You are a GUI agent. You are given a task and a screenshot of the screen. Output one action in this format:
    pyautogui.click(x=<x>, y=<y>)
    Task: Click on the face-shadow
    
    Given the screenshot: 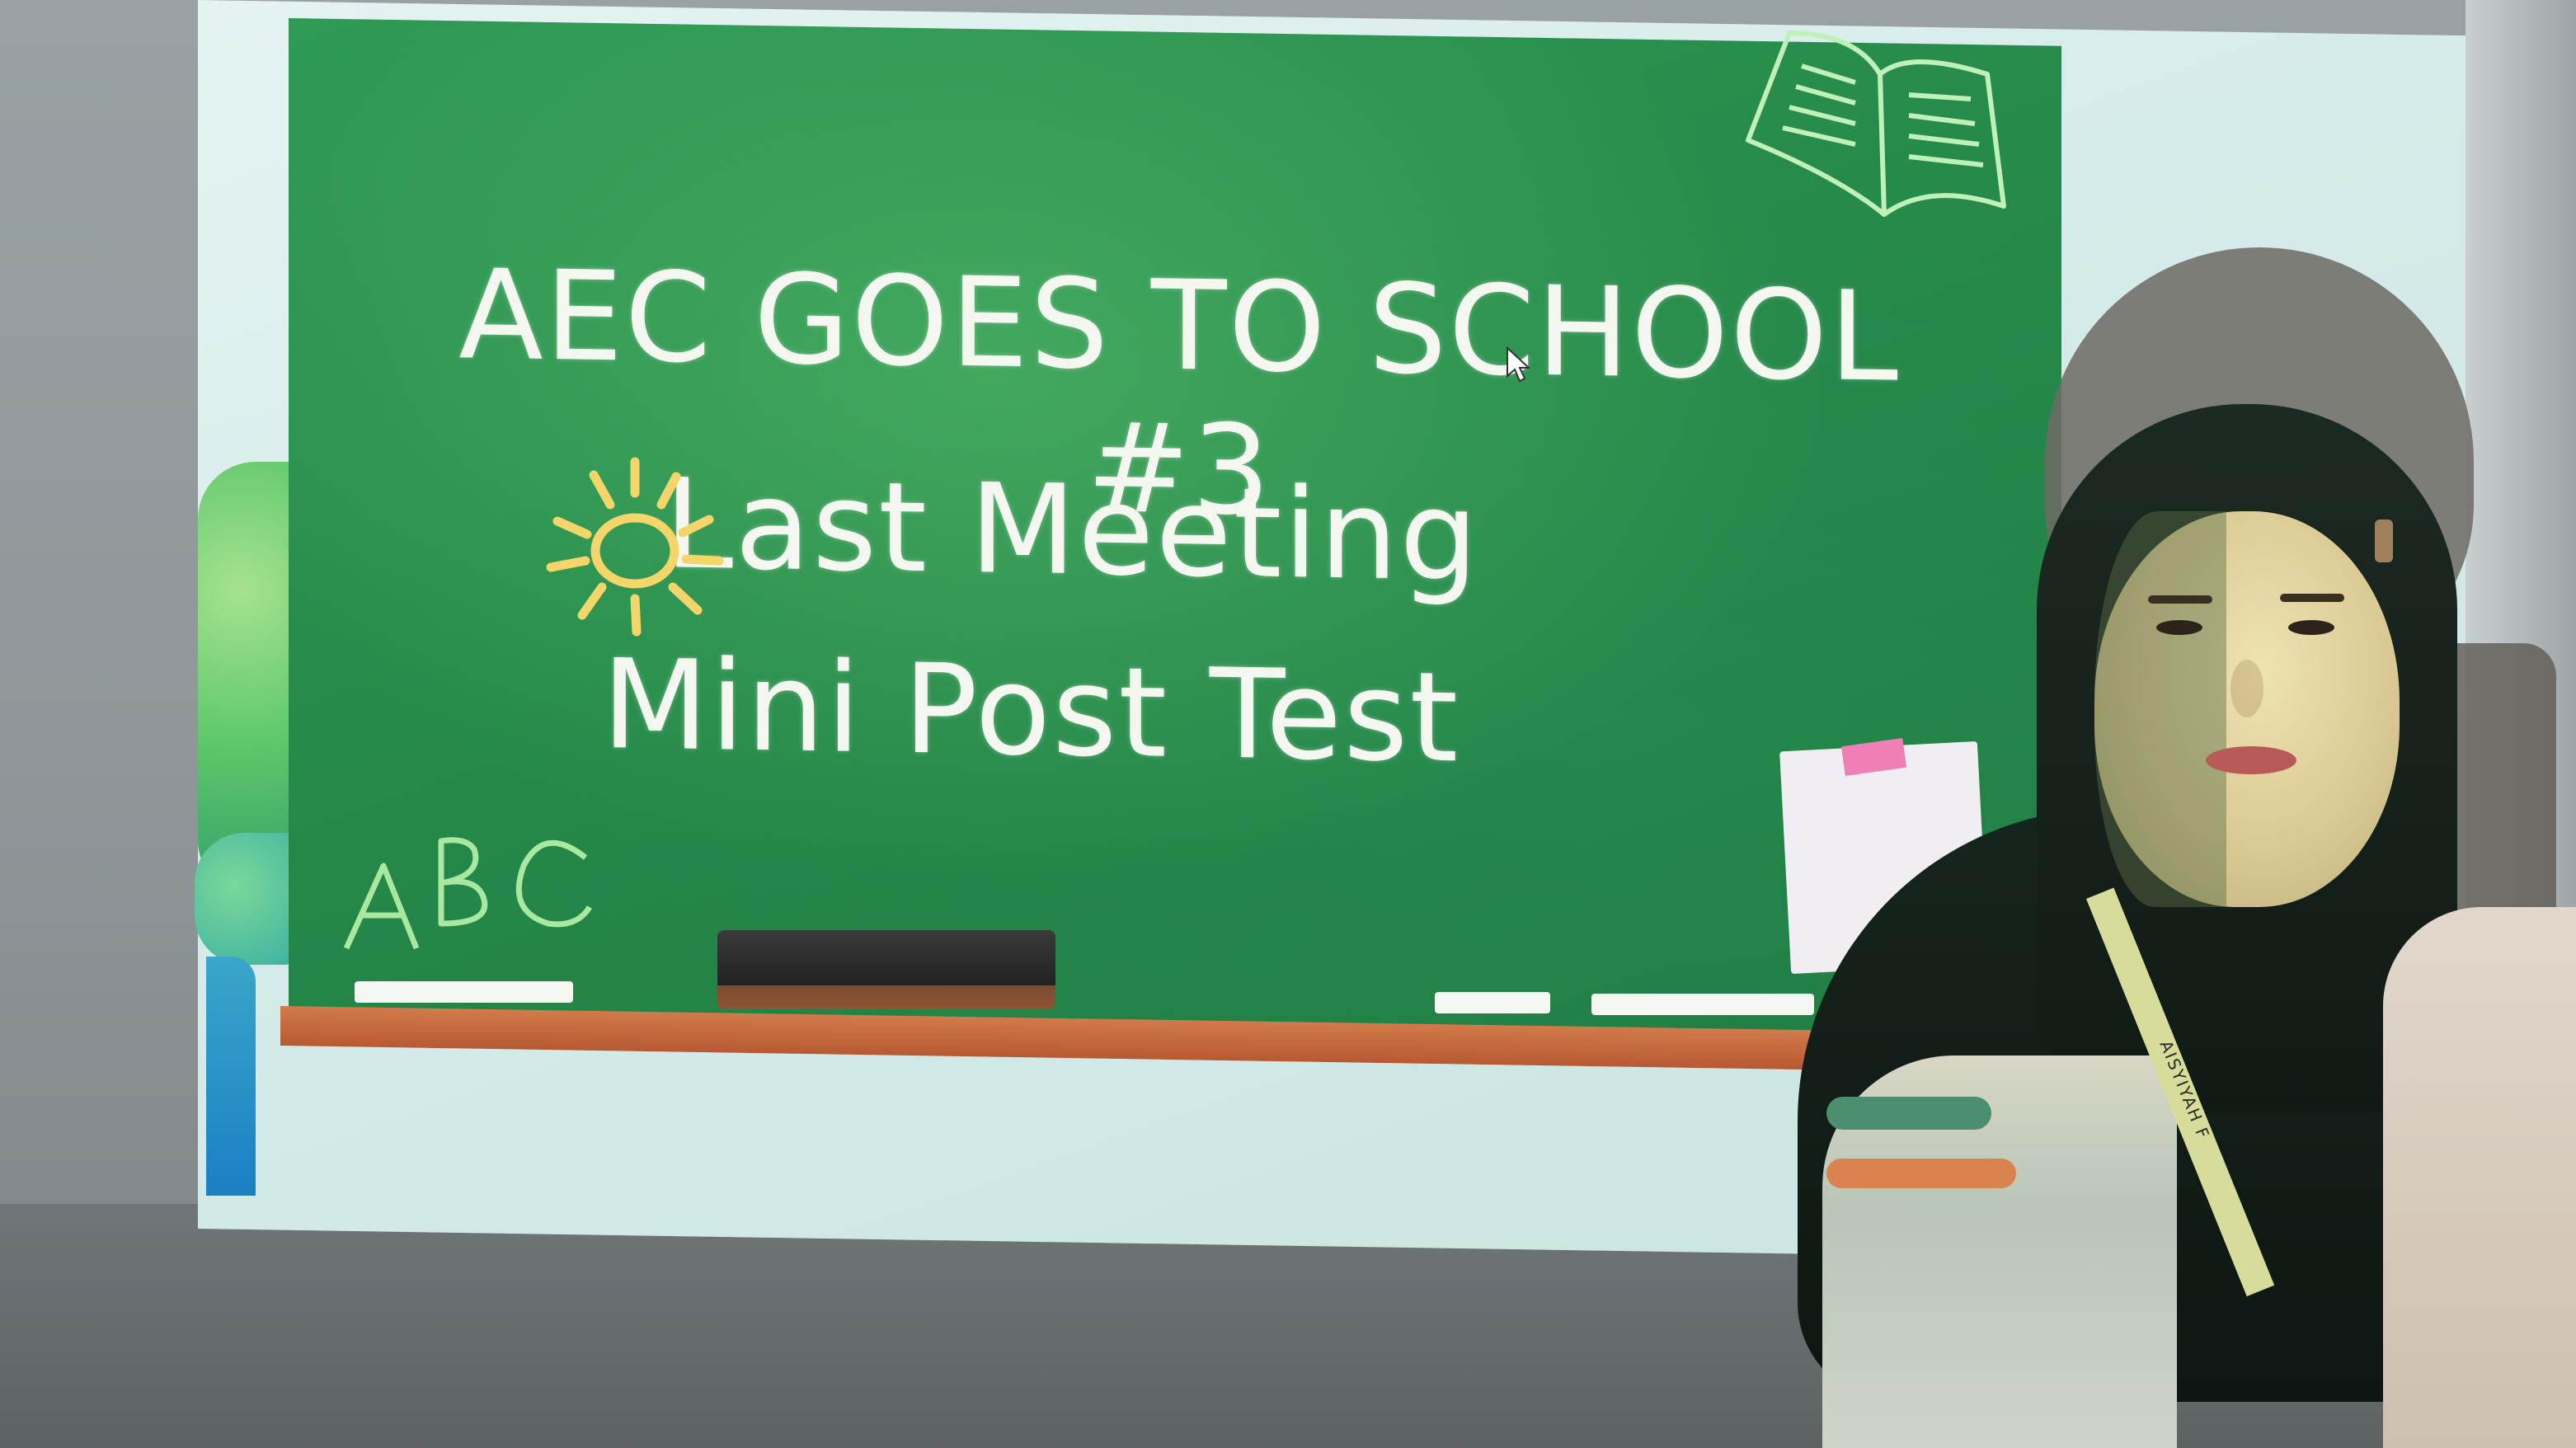 What is the action you would take?
    pyautogui.click(x=2160, y=709)
    